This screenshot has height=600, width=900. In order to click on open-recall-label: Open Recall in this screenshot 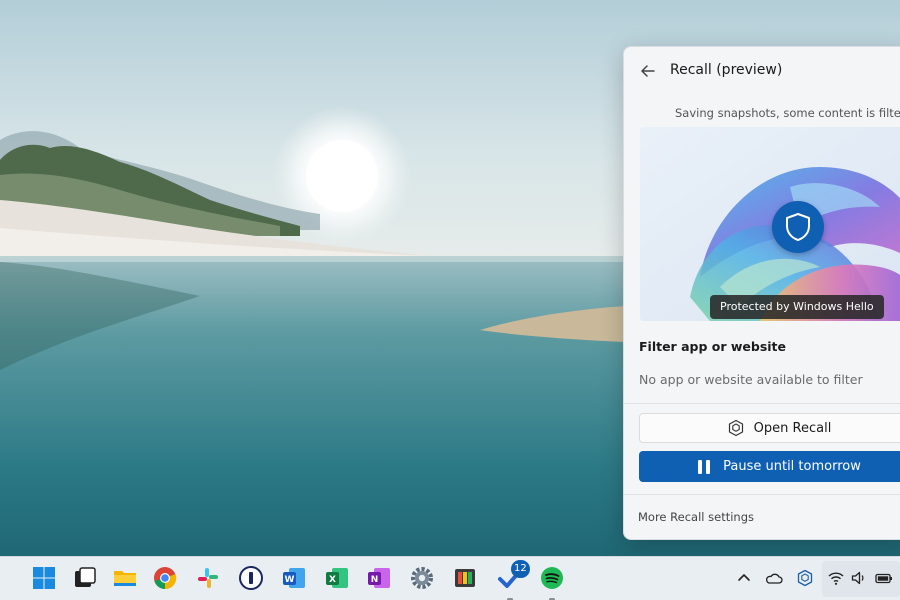, I will do `click(792, 428)`.